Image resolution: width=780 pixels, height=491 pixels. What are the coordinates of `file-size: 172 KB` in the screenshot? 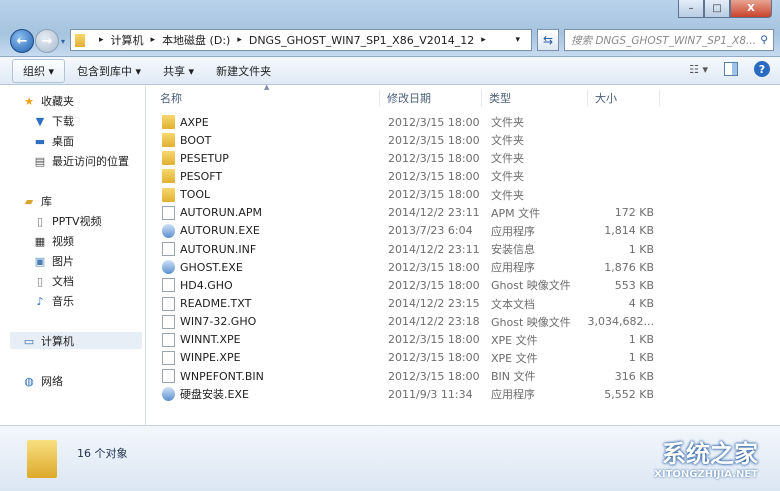 It's located at (634, 213).